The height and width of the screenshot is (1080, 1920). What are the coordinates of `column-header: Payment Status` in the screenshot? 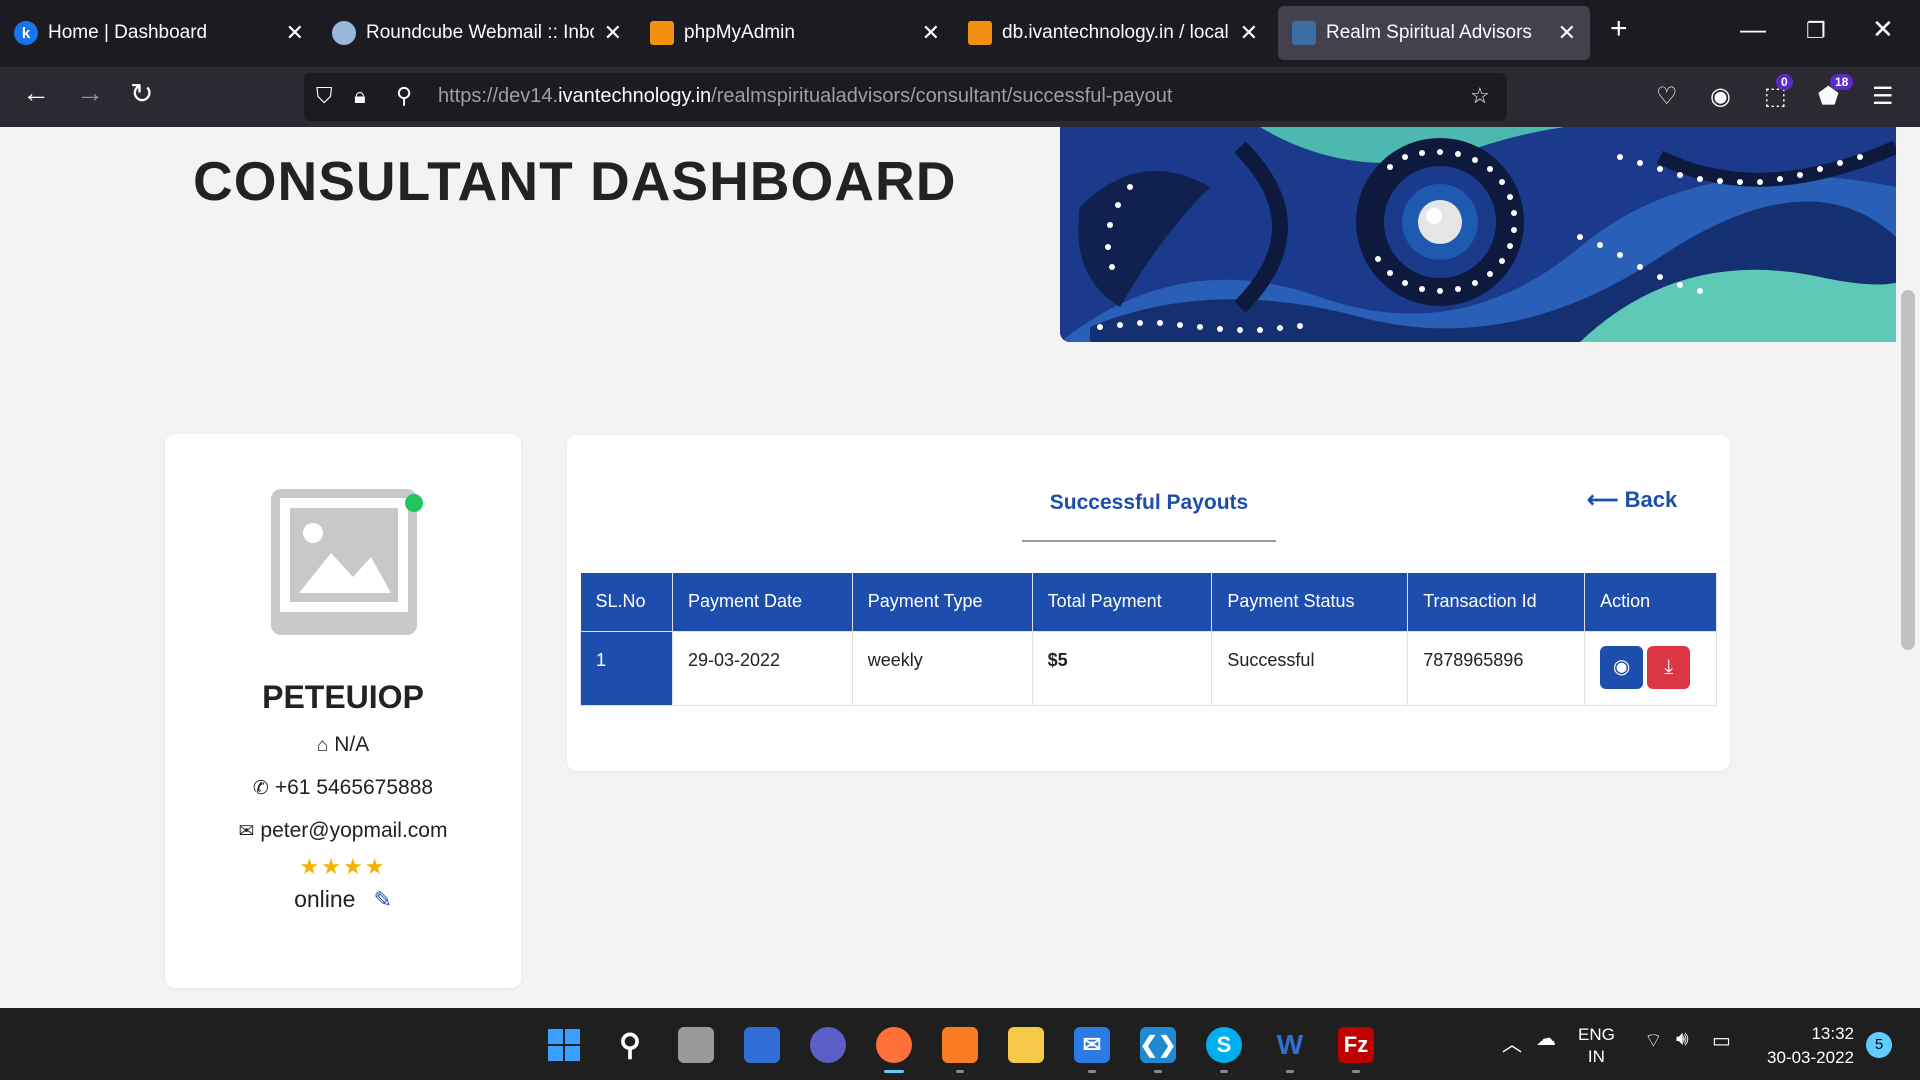 It's located at (1310, 602).